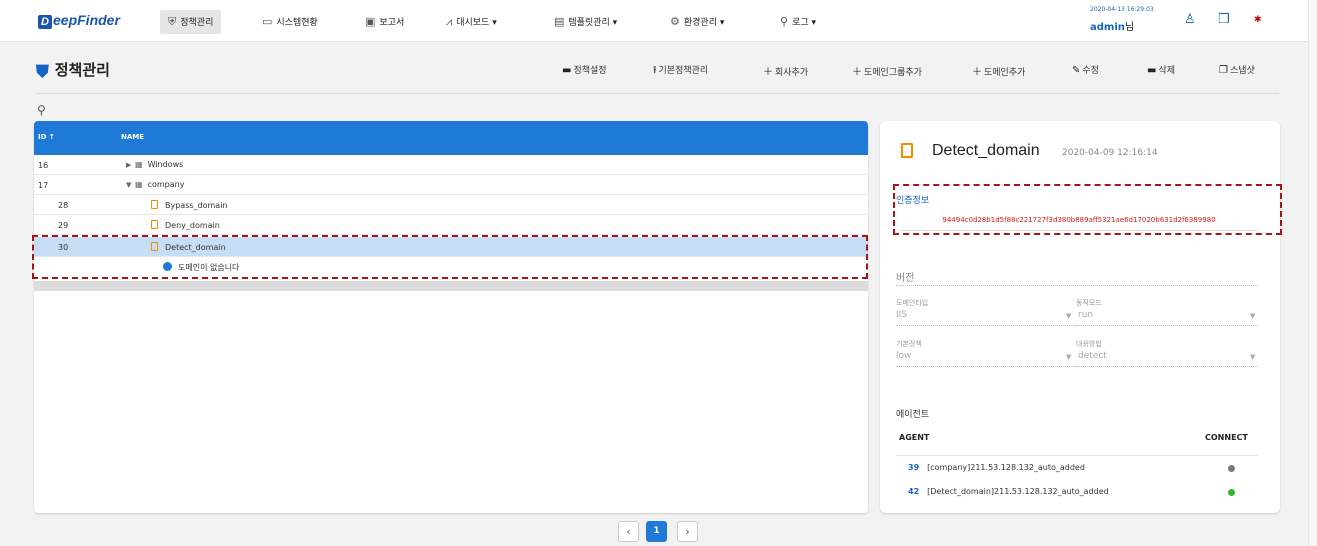 This screenshot has width=1317, height=546. I want to click on version-field, so click(1077, 285).